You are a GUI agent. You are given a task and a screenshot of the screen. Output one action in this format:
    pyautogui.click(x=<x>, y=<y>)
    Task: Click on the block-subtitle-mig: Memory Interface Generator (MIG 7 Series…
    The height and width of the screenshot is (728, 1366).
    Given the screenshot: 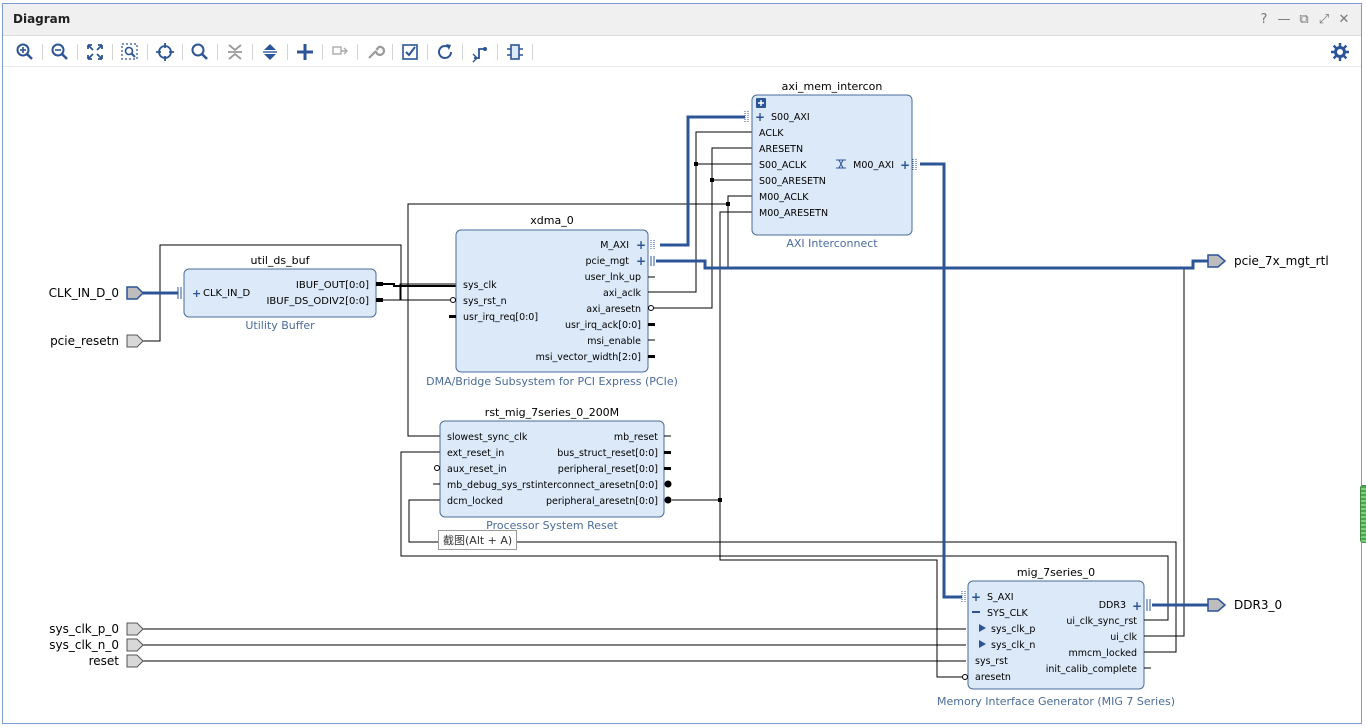 What is the action you would take?
    pyautogui.click(x=1056, y=701)
    